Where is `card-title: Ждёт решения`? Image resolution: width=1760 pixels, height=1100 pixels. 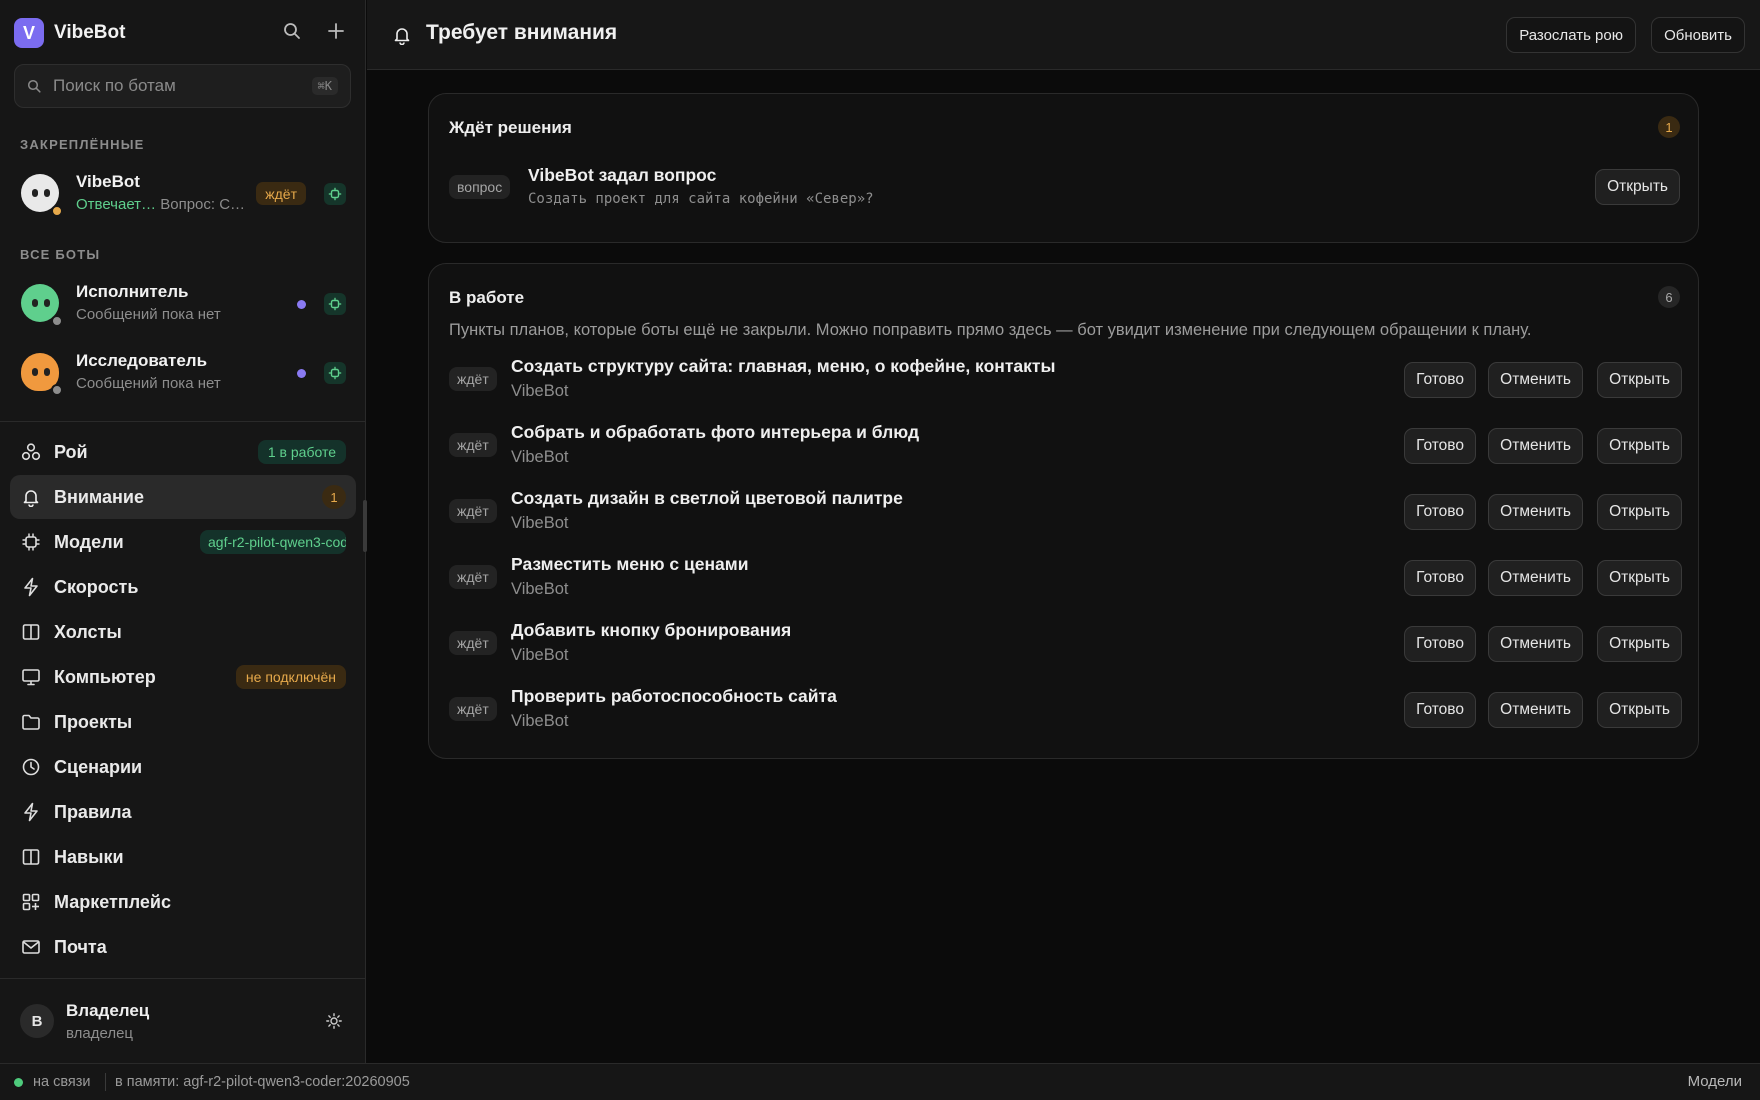
card-title: Ждёт решения is located at coordinates (510, 127).